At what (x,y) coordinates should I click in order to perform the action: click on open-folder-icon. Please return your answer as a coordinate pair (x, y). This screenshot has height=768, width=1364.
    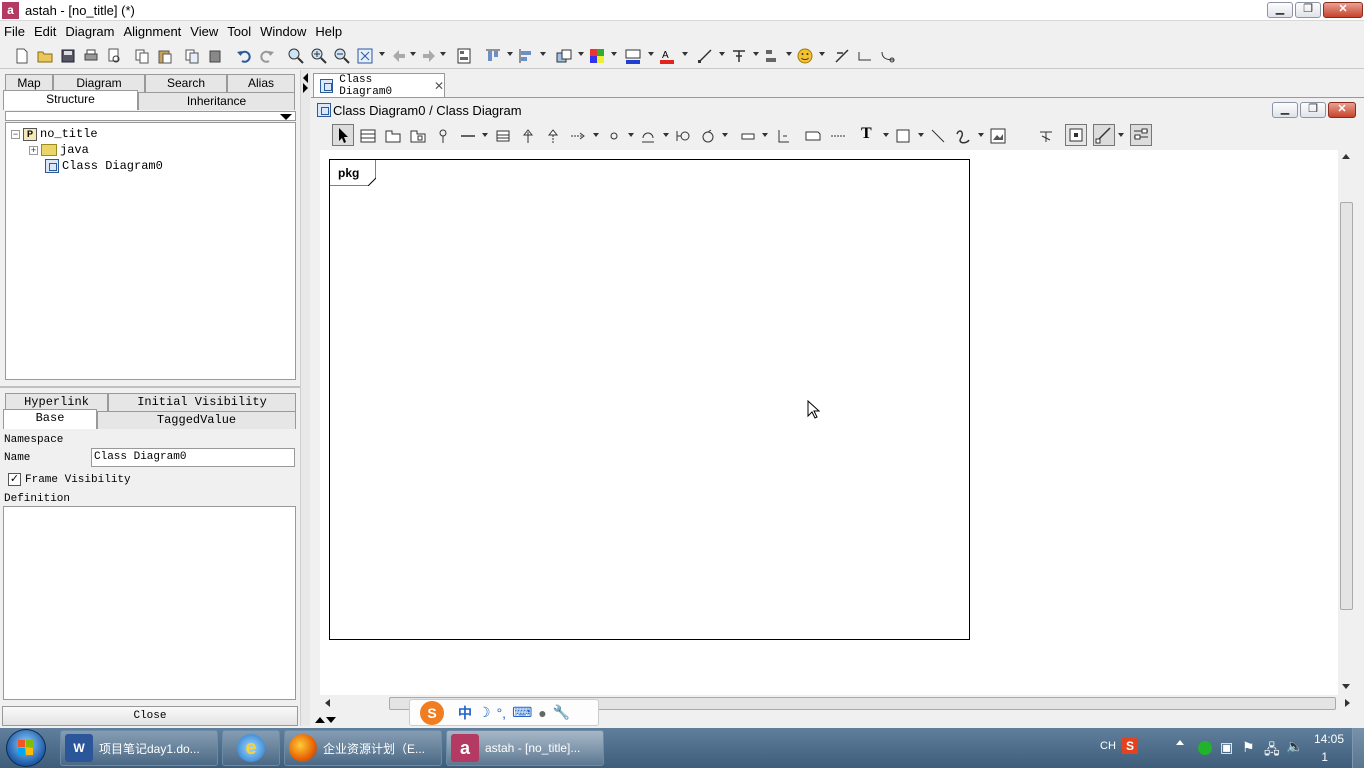
    Looking at the image, I should click on (45, 56).